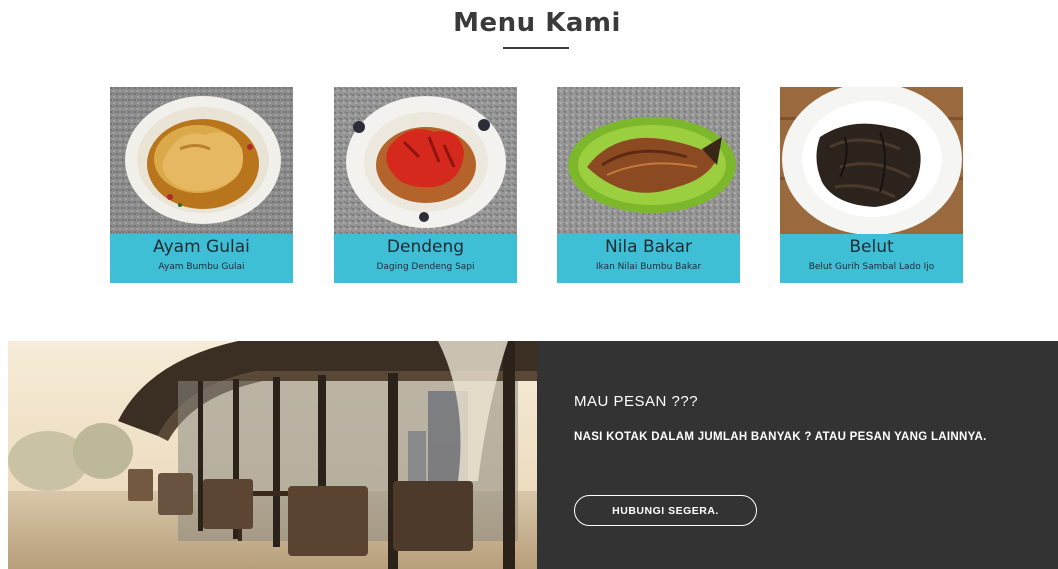  Describe the element at coordinates (537, 23) in the screenshot. I see `section-title: Menu Kami` at that location.